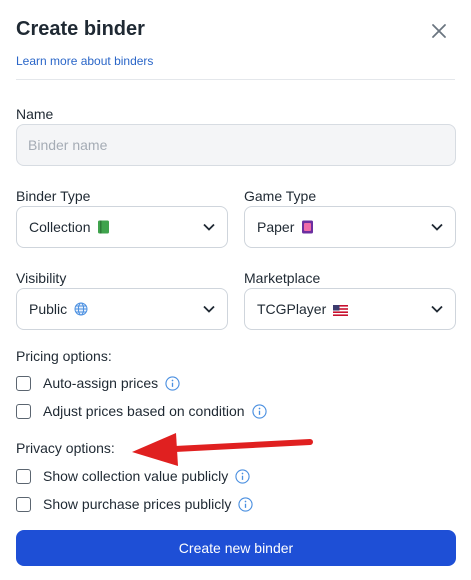  What do you see at coordinates (48, 309) in the screenshot?
I see `visibility-value: Public` at bounding box center [48, 309].